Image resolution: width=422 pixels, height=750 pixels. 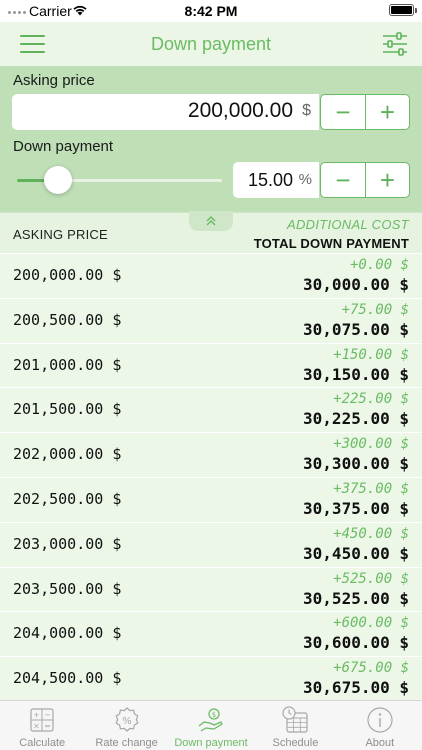 What do you see at coordinates (295, 743) in the screenshot?
I see `tab-label: Schedule` at bounding box center [295, 743].